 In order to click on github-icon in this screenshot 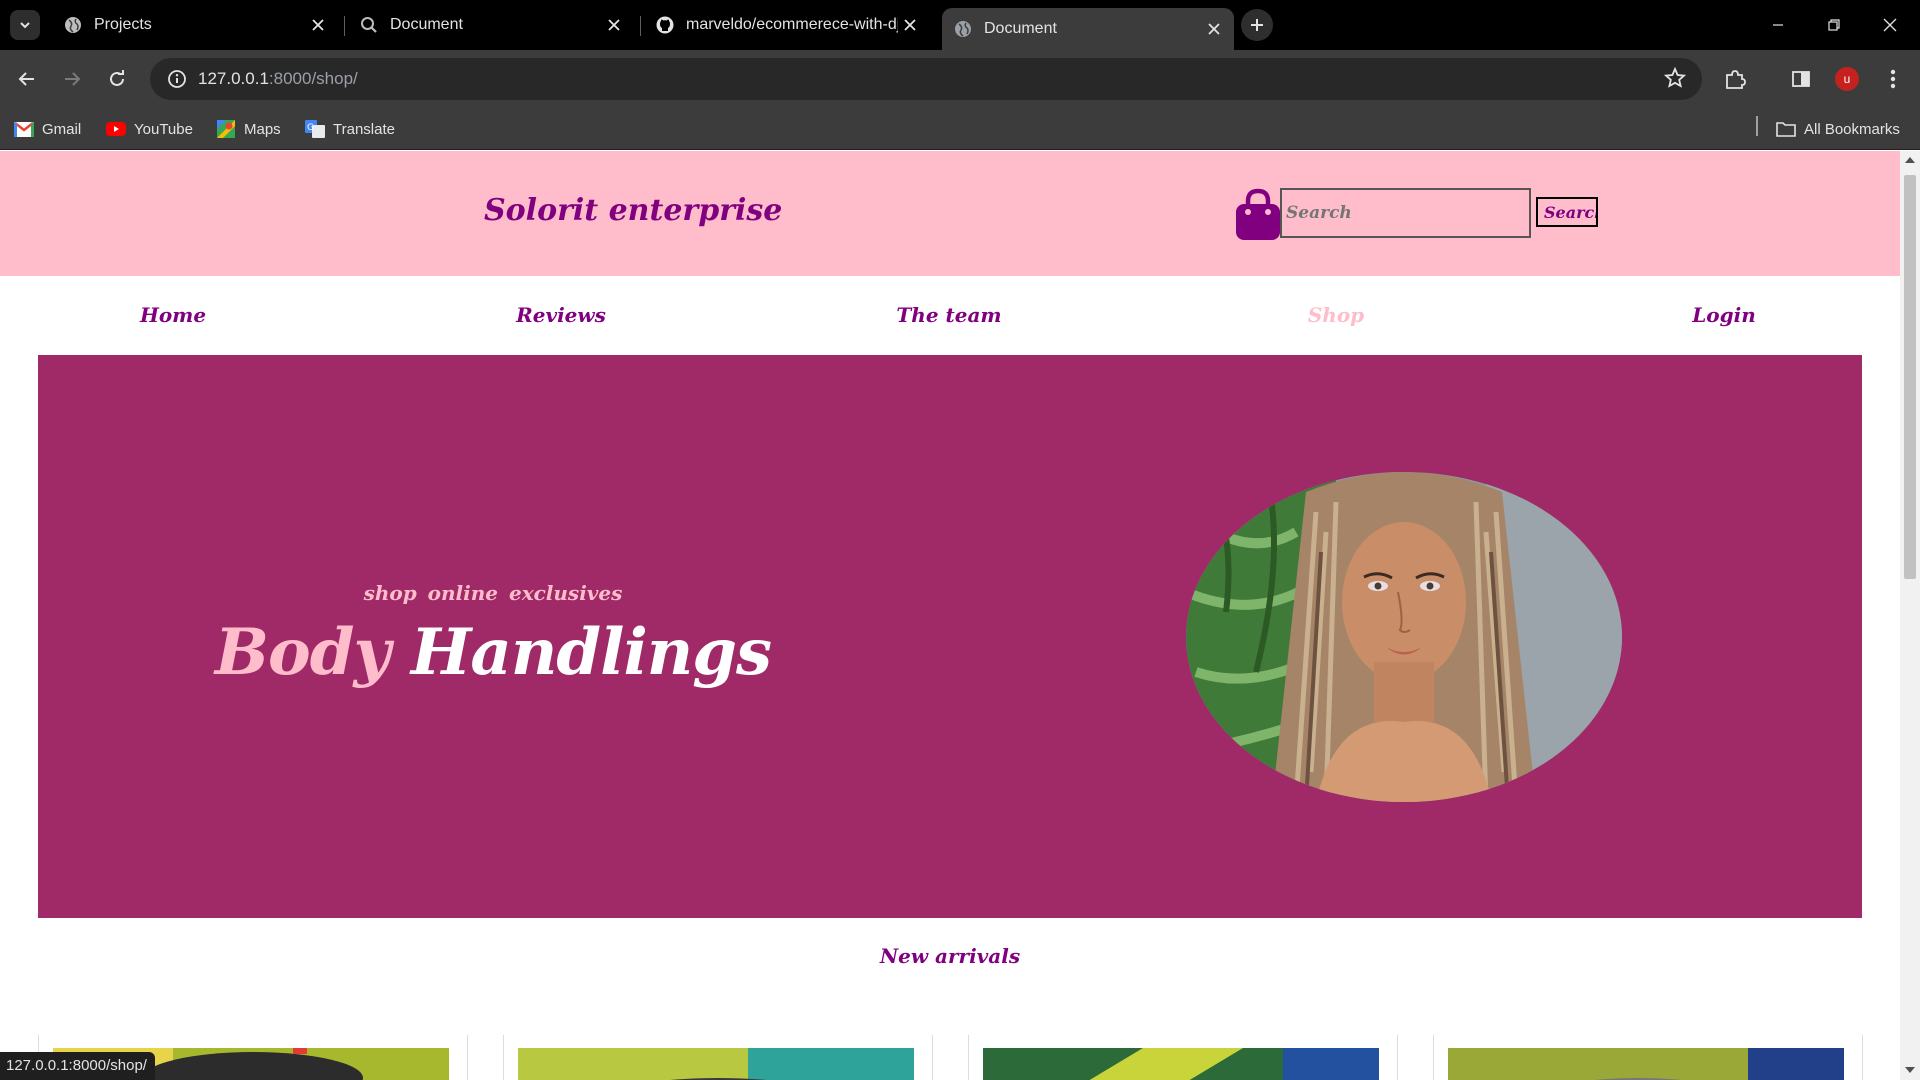, I will do `click(665, 25)`.